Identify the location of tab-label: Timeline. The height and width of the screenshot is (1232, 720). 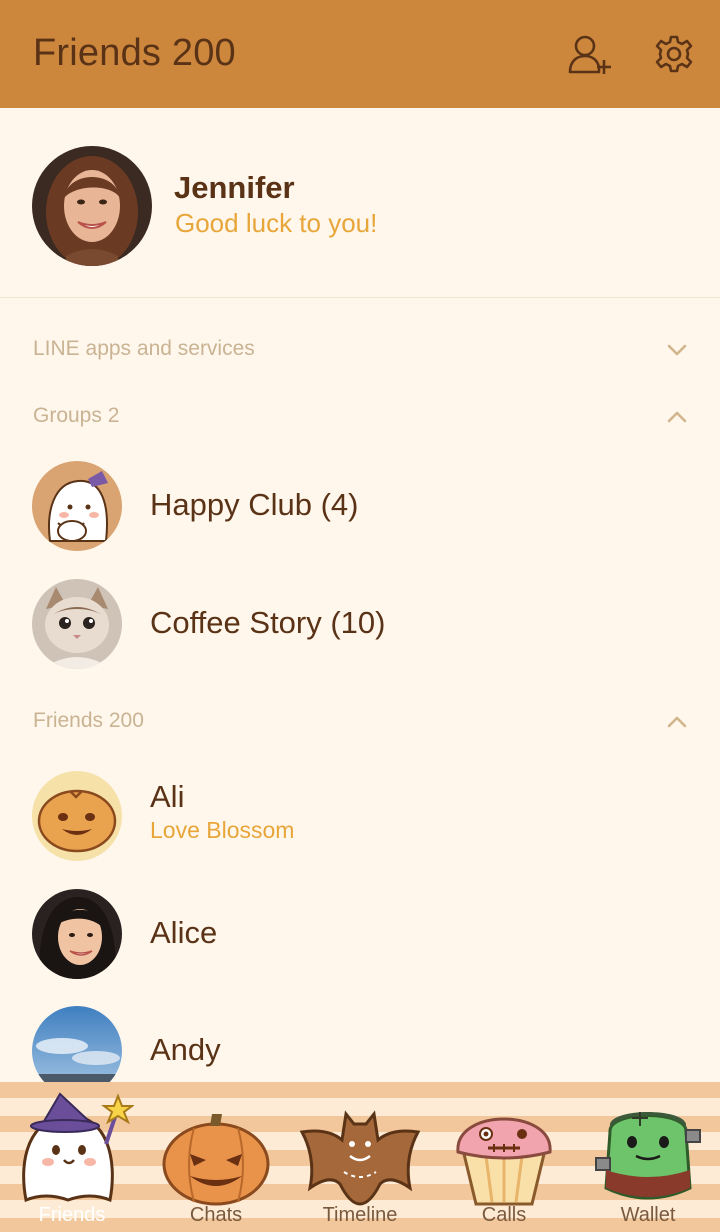
(360, 1215).